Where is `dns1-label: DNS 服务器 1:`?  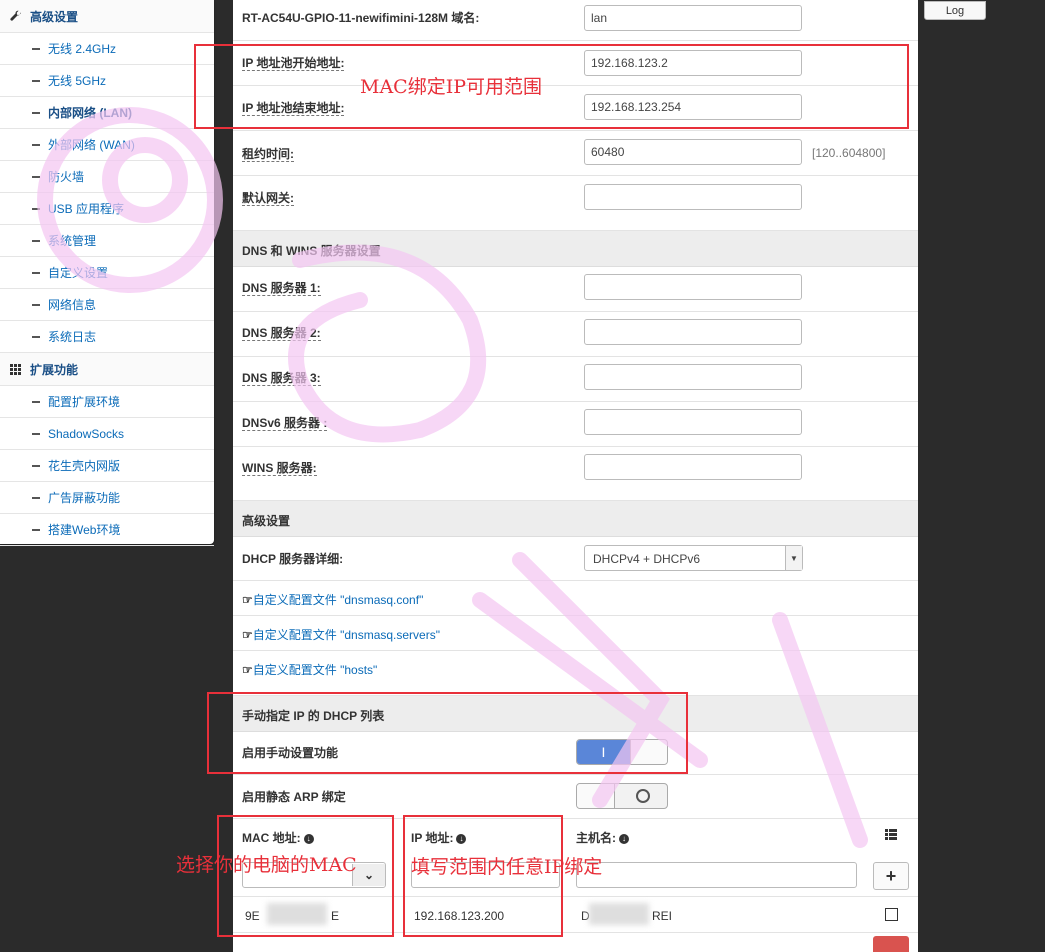
dns1-label: DNS 服务器 1: is located at coordinates (281, 288).